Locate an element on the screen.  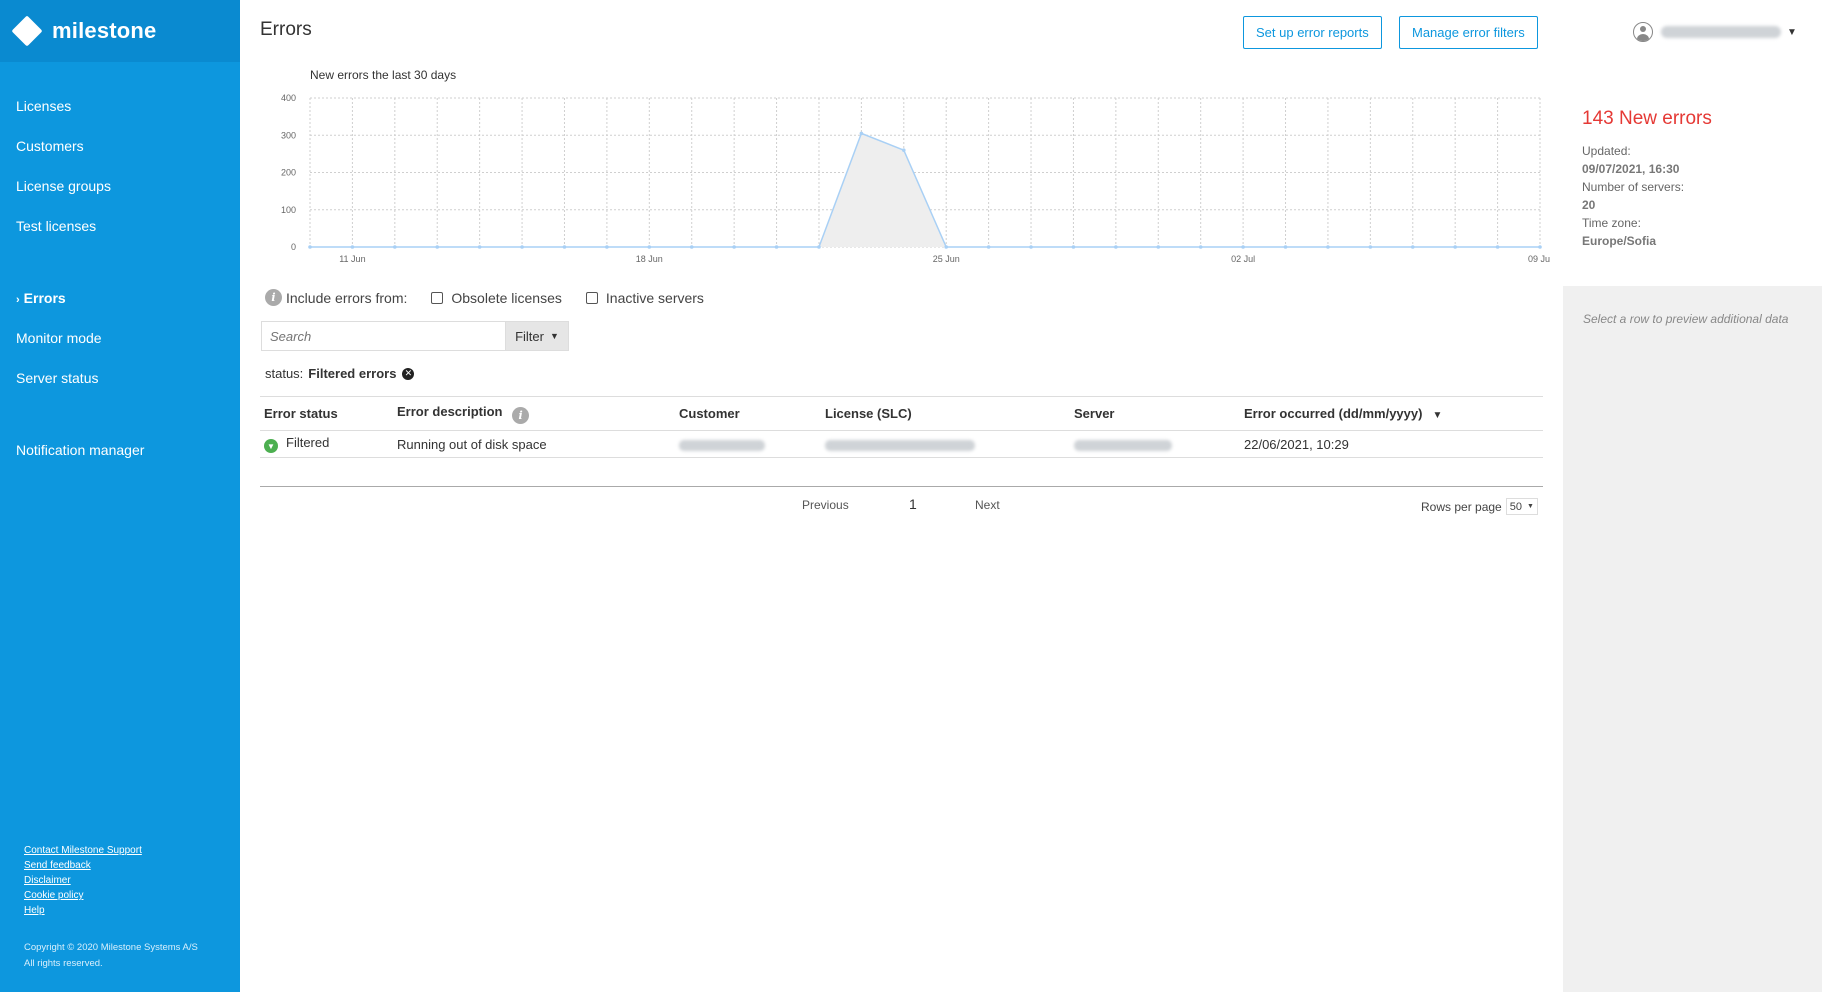
diamond-logo-icon is located at coordinates (27, 31).